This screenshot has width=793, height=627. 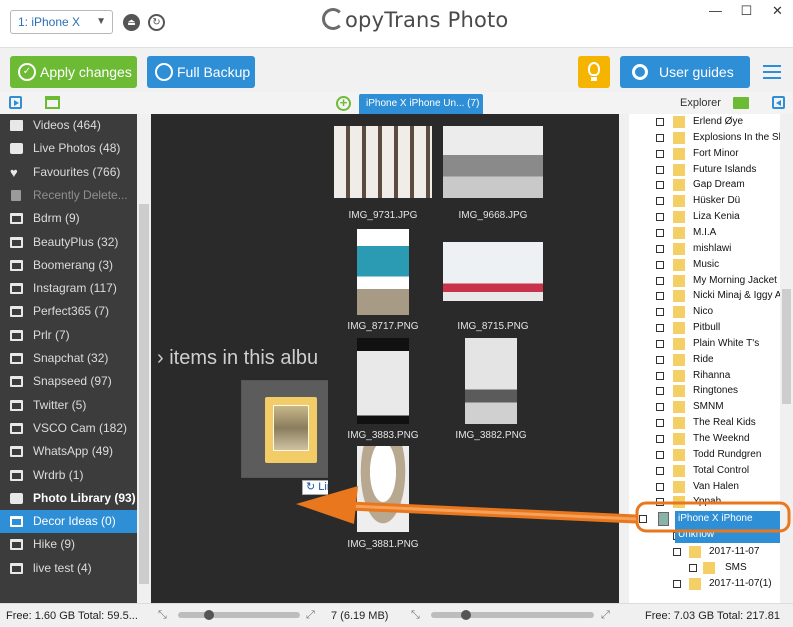 I want to click on tree-subfolder-item: 2017-11-07, so click(x=704, y=552).